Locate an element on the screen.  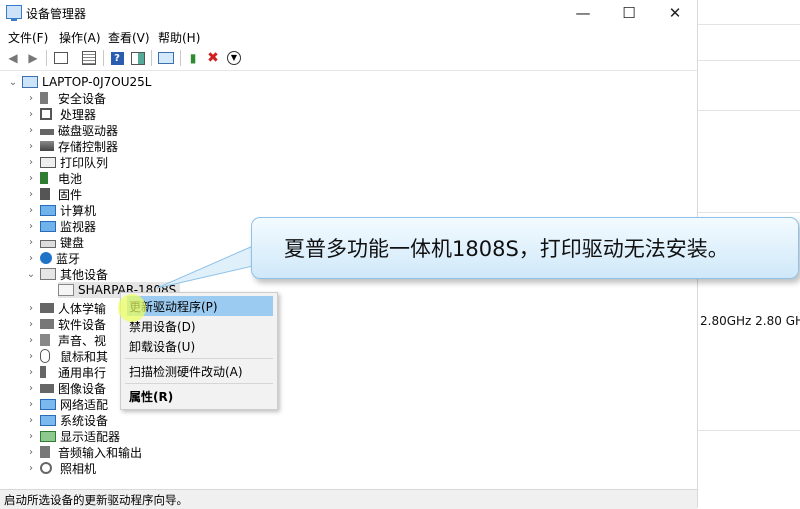
tree-item-label: 打印队列 is located at coordinates (84, 162).